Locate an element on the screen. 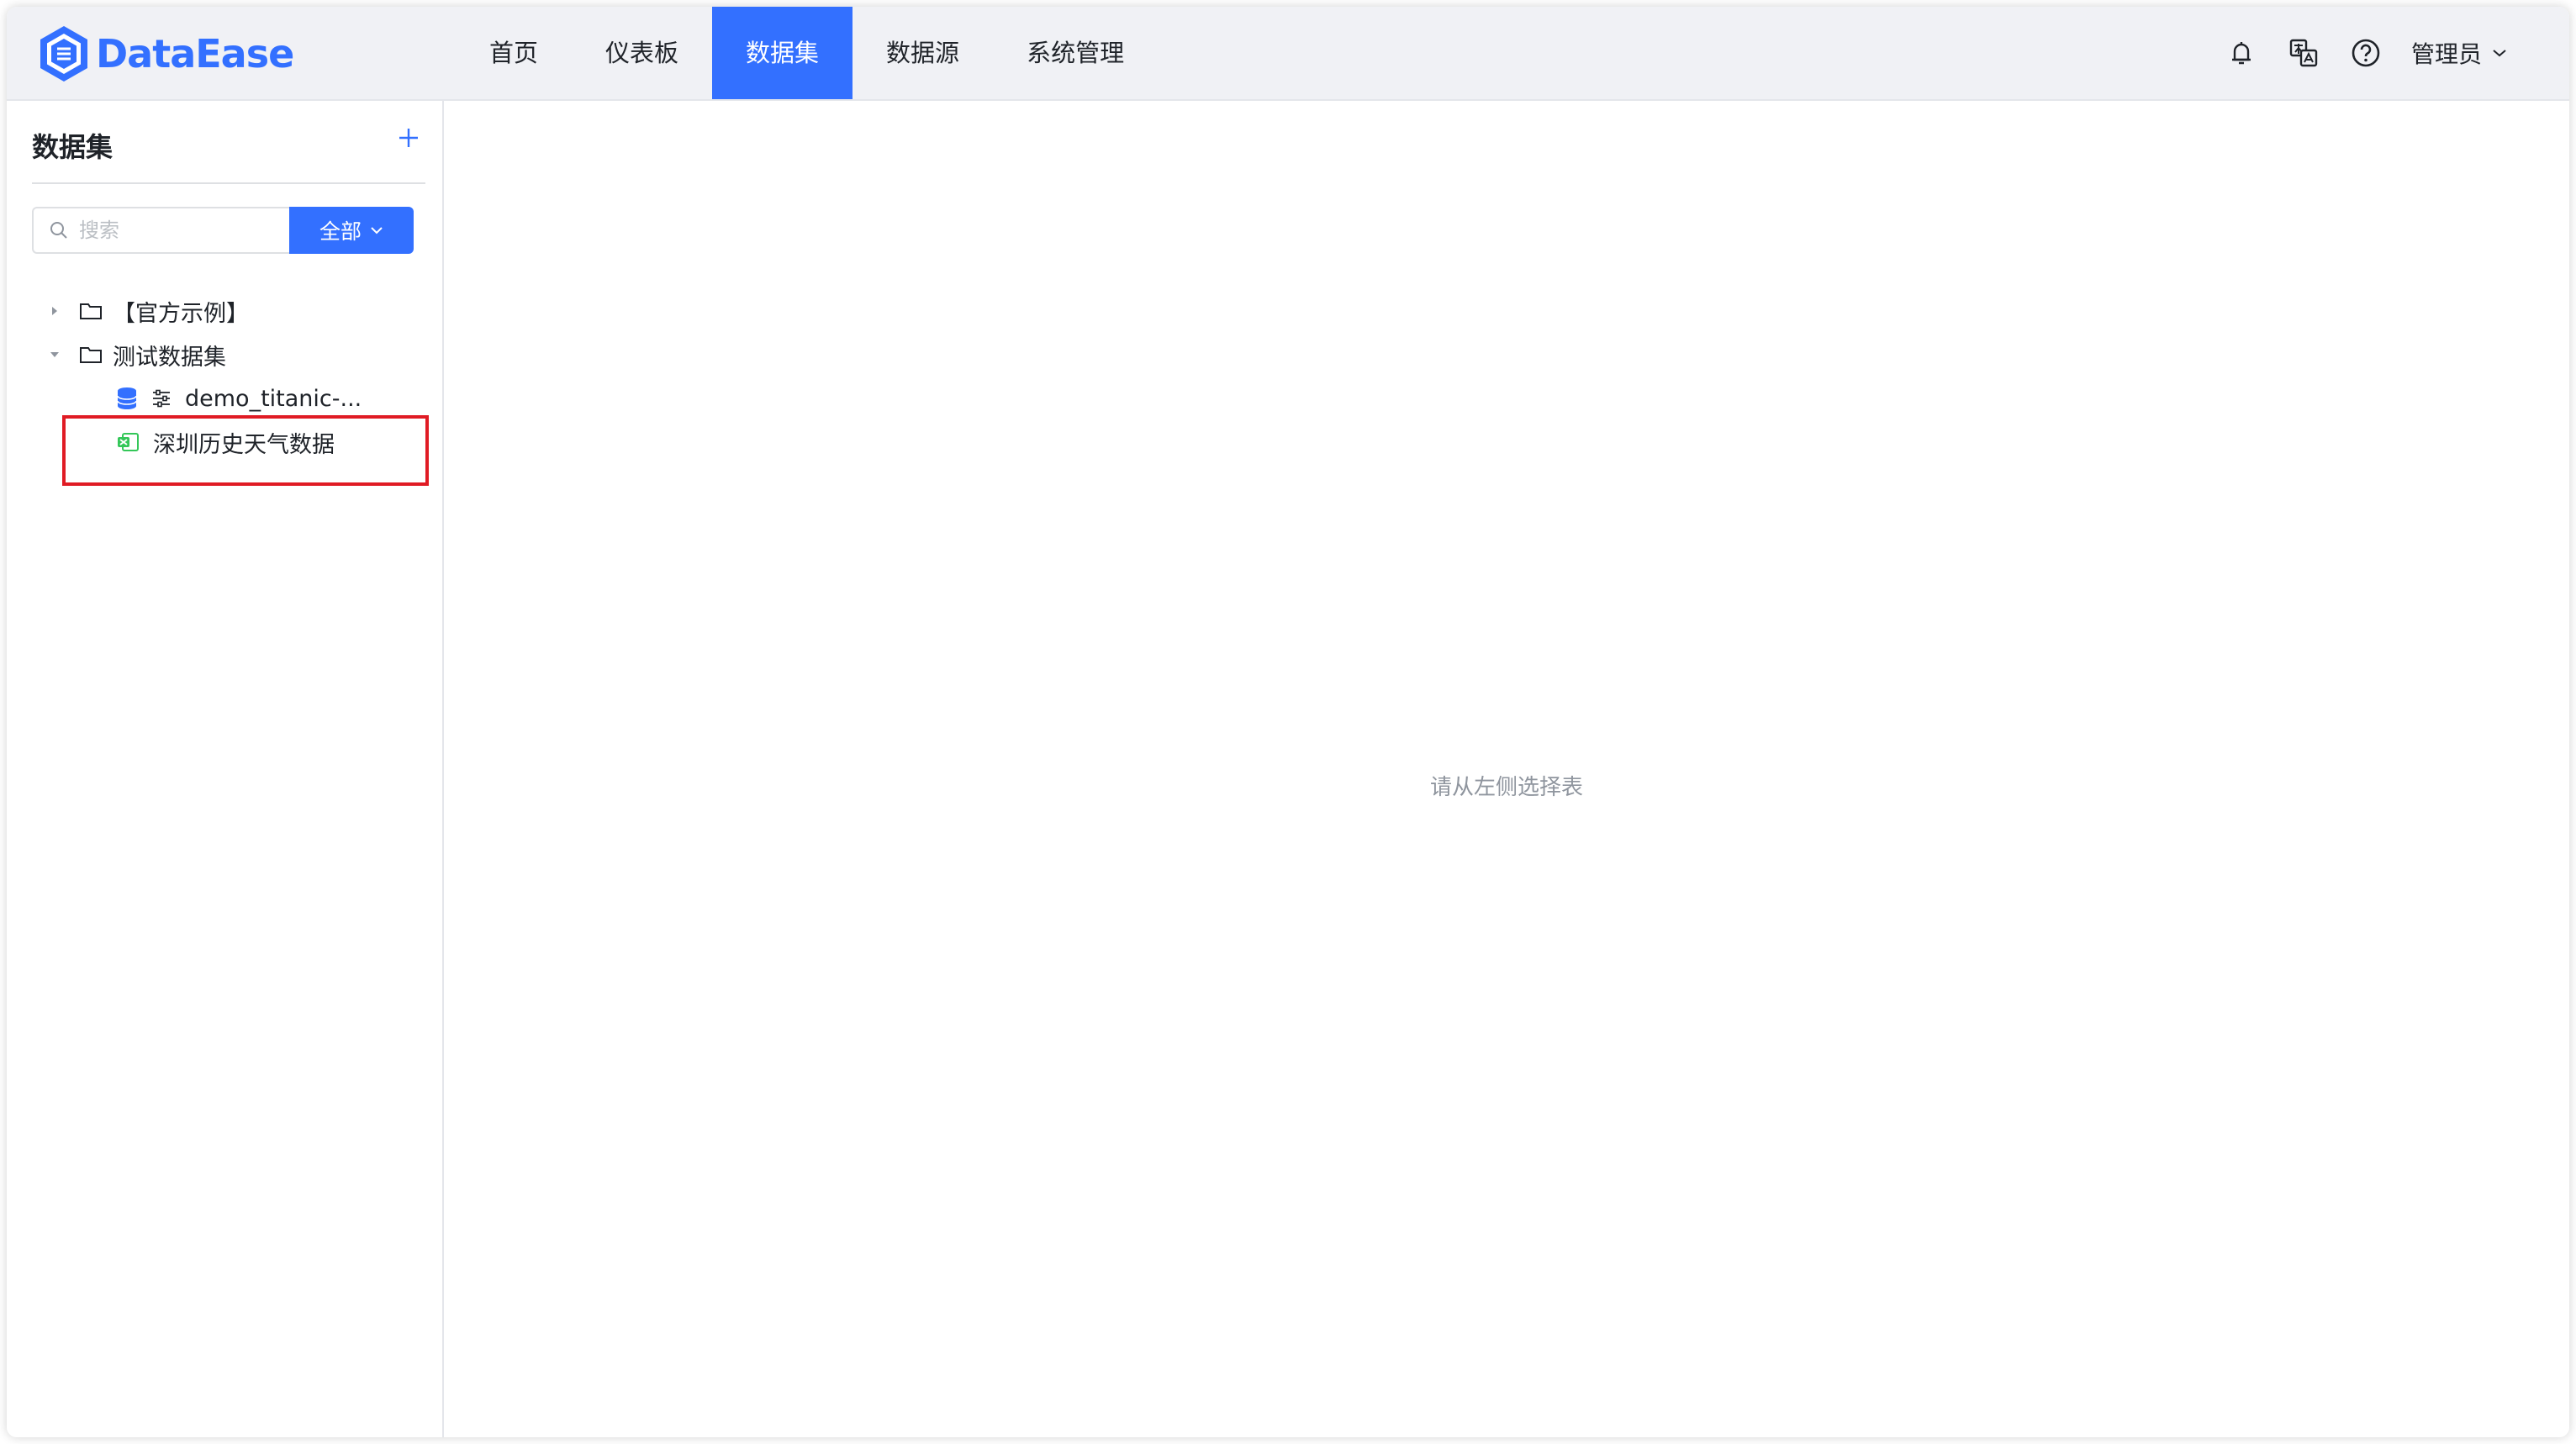  header-actions: 管理员 is located at coordinates (2366, 53).